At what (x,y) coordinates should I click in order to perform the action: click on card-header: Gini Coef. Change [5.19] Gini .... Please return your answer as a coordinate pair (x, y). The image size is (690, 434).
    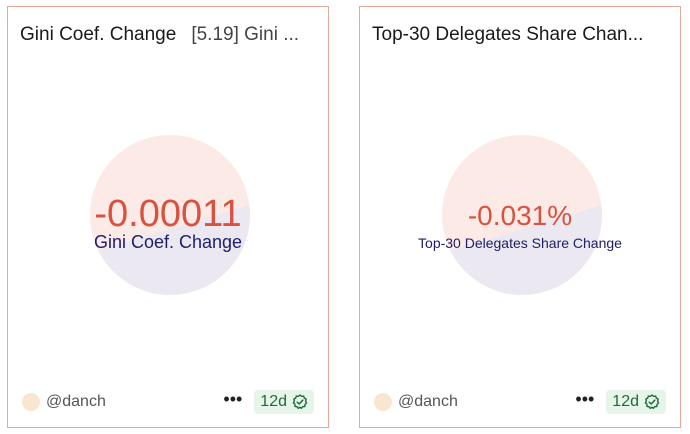
    Looking at the image, I should click on (168, 35).